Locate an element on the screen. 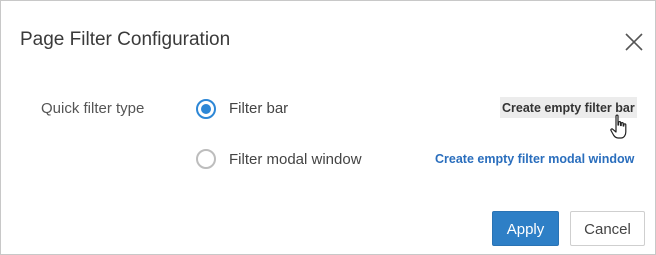 Image resolution: width=656 pixels, height=255 pixels. quick-filter-type-label: Quick filter type is located at coordinates (93, 108).